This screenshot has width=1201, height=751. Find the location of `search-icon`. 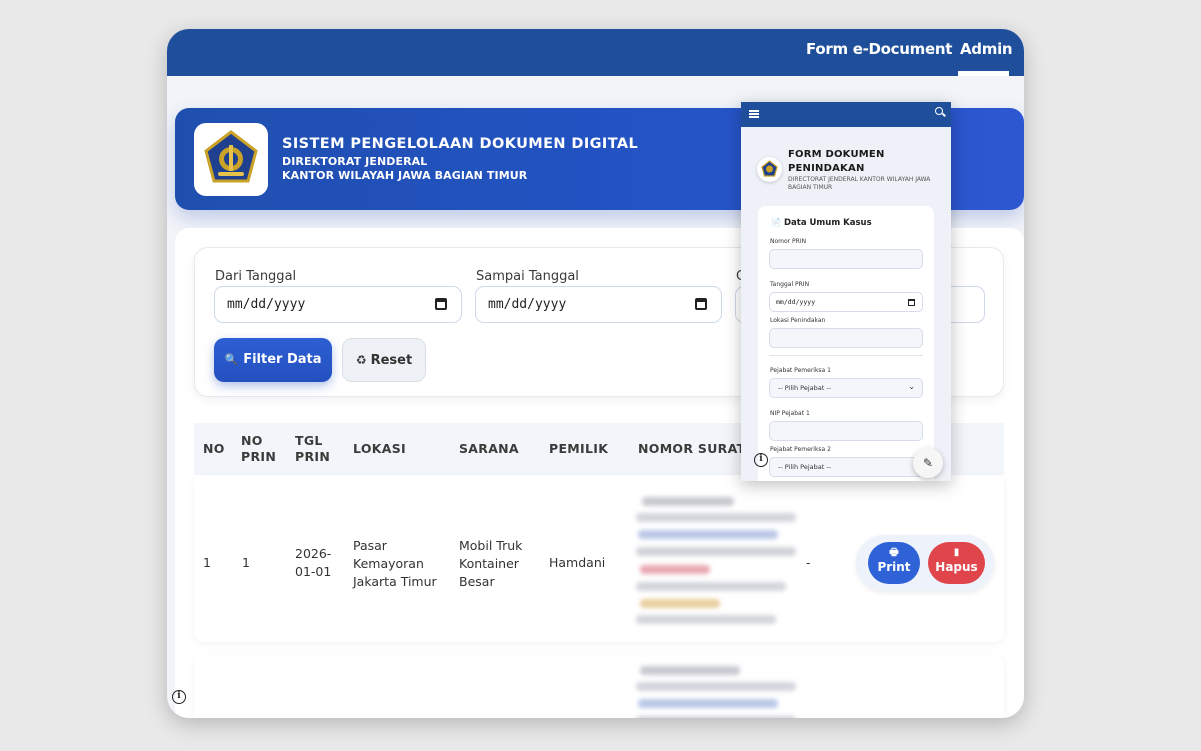

search-icon is located at coordinates (940, 112).